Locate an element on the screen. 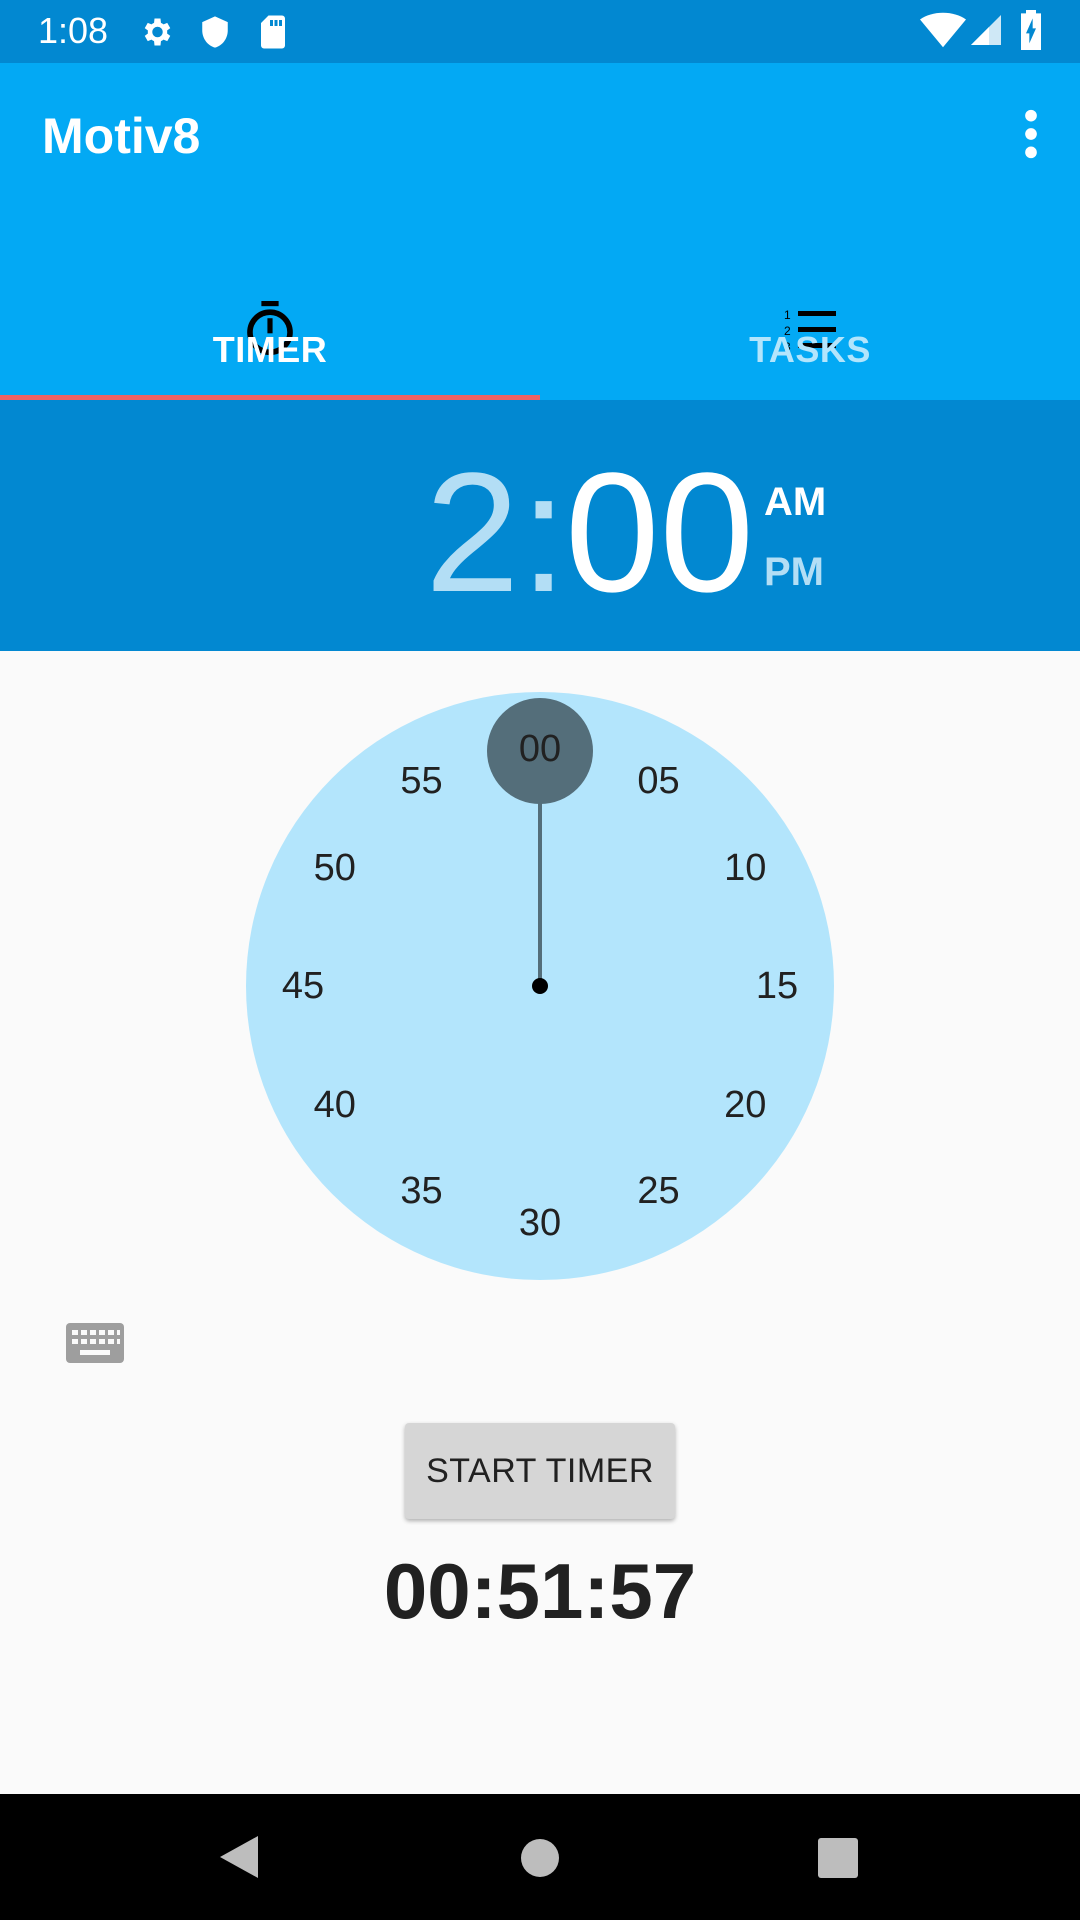 The width and height of the screenshot is (1080, 1920). am-toggle: AM is located at coordinates (795, 502).